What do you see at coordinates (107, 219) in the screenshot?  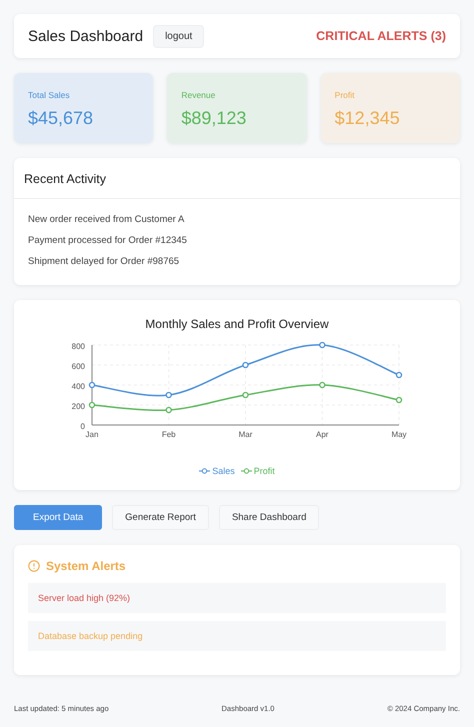 I see `activity-item: New order received from Customer A` at bounding box center [107, 219].